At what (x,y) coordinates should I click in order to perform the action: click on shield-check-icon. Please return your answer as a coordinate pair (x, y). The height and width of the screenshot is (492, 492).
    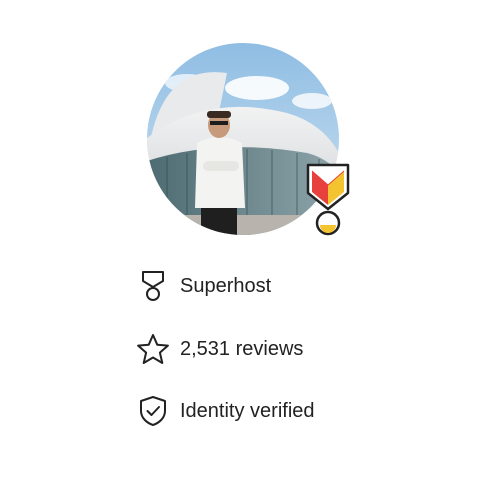
    Looking at the image, I should click on (153, 411).